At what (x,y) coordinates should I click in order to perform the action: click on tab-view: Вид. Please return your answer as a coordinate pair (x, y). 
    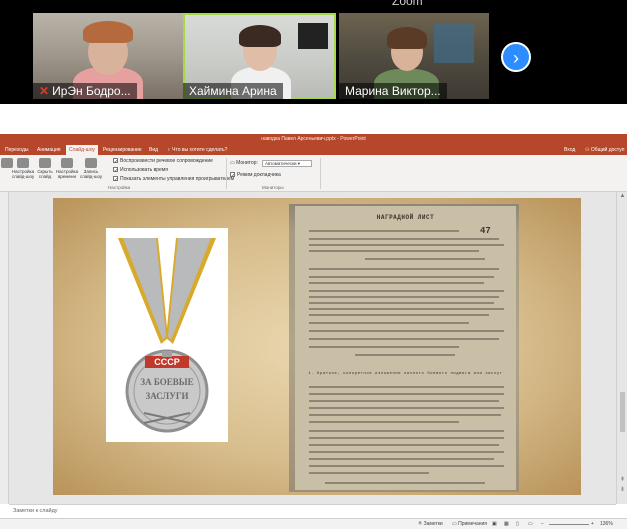
    Looking at the image, I should click on (153, 150).